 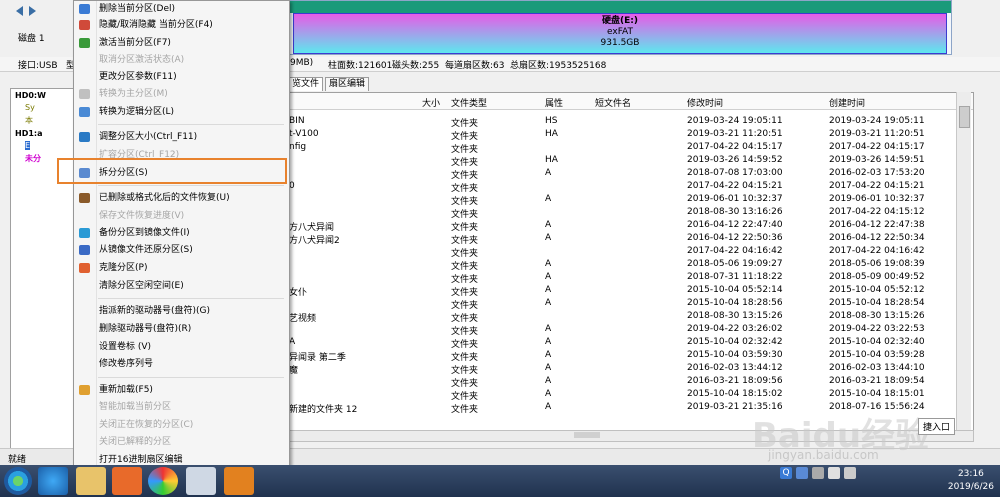 I want to click on hscroll-thumb, so click(x=587, y=435).